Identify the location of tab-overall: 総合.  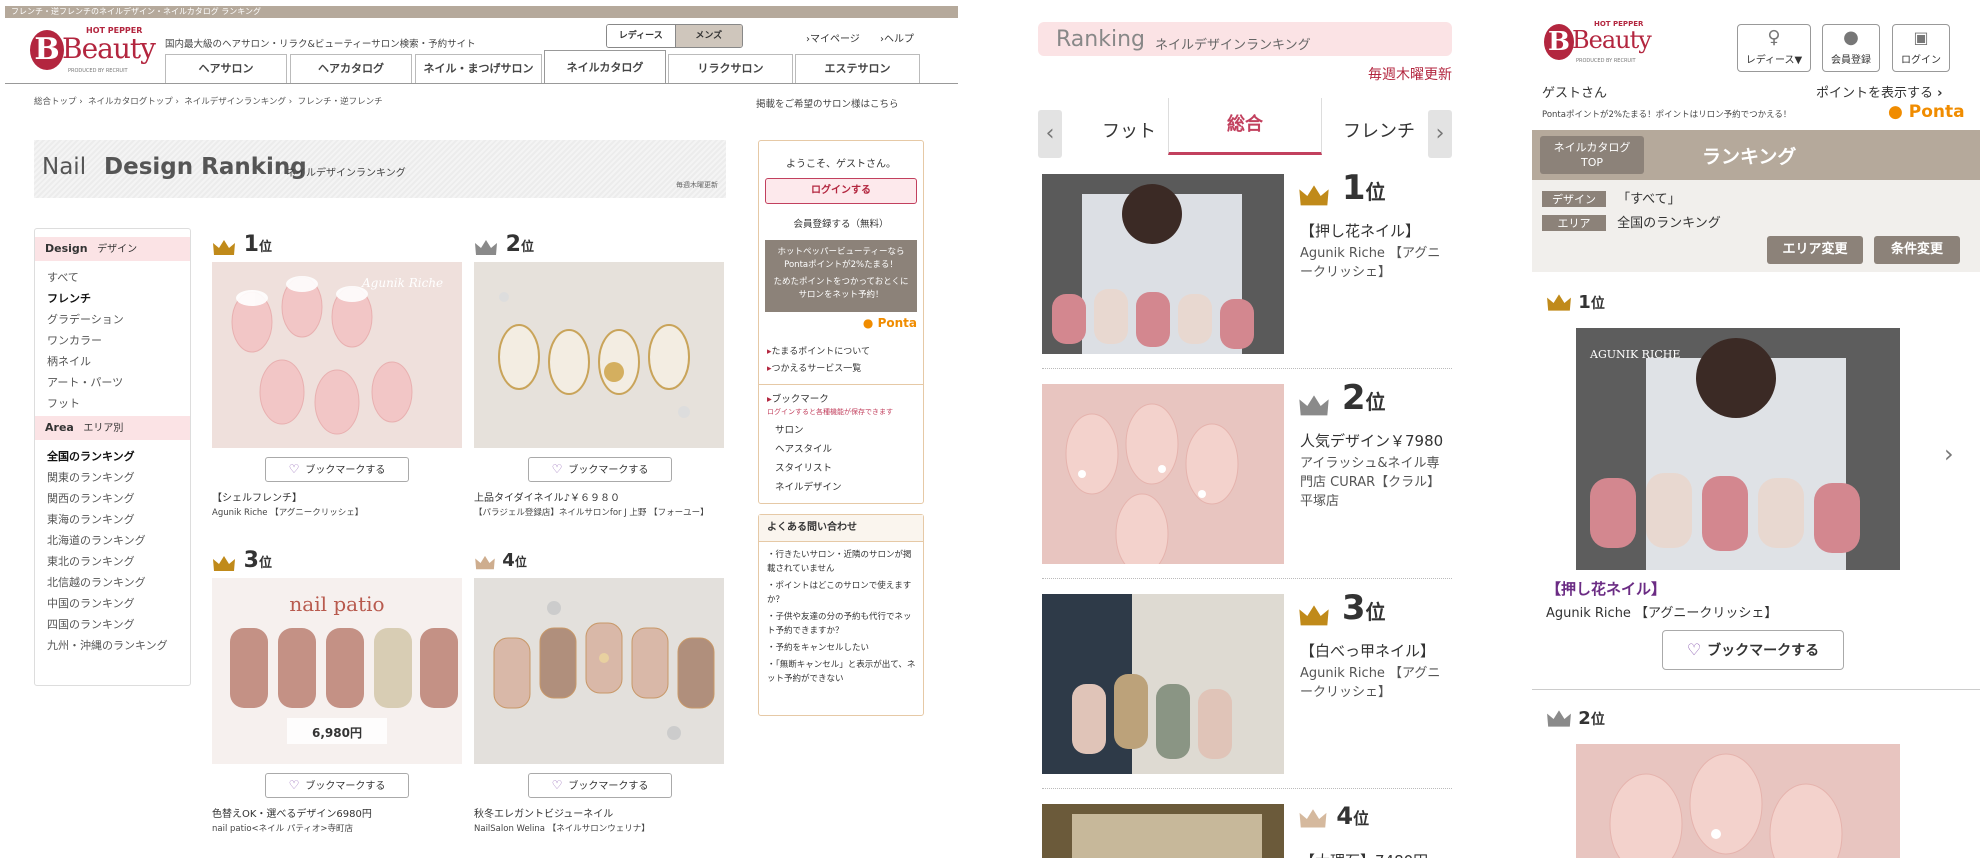
(1245, 126).